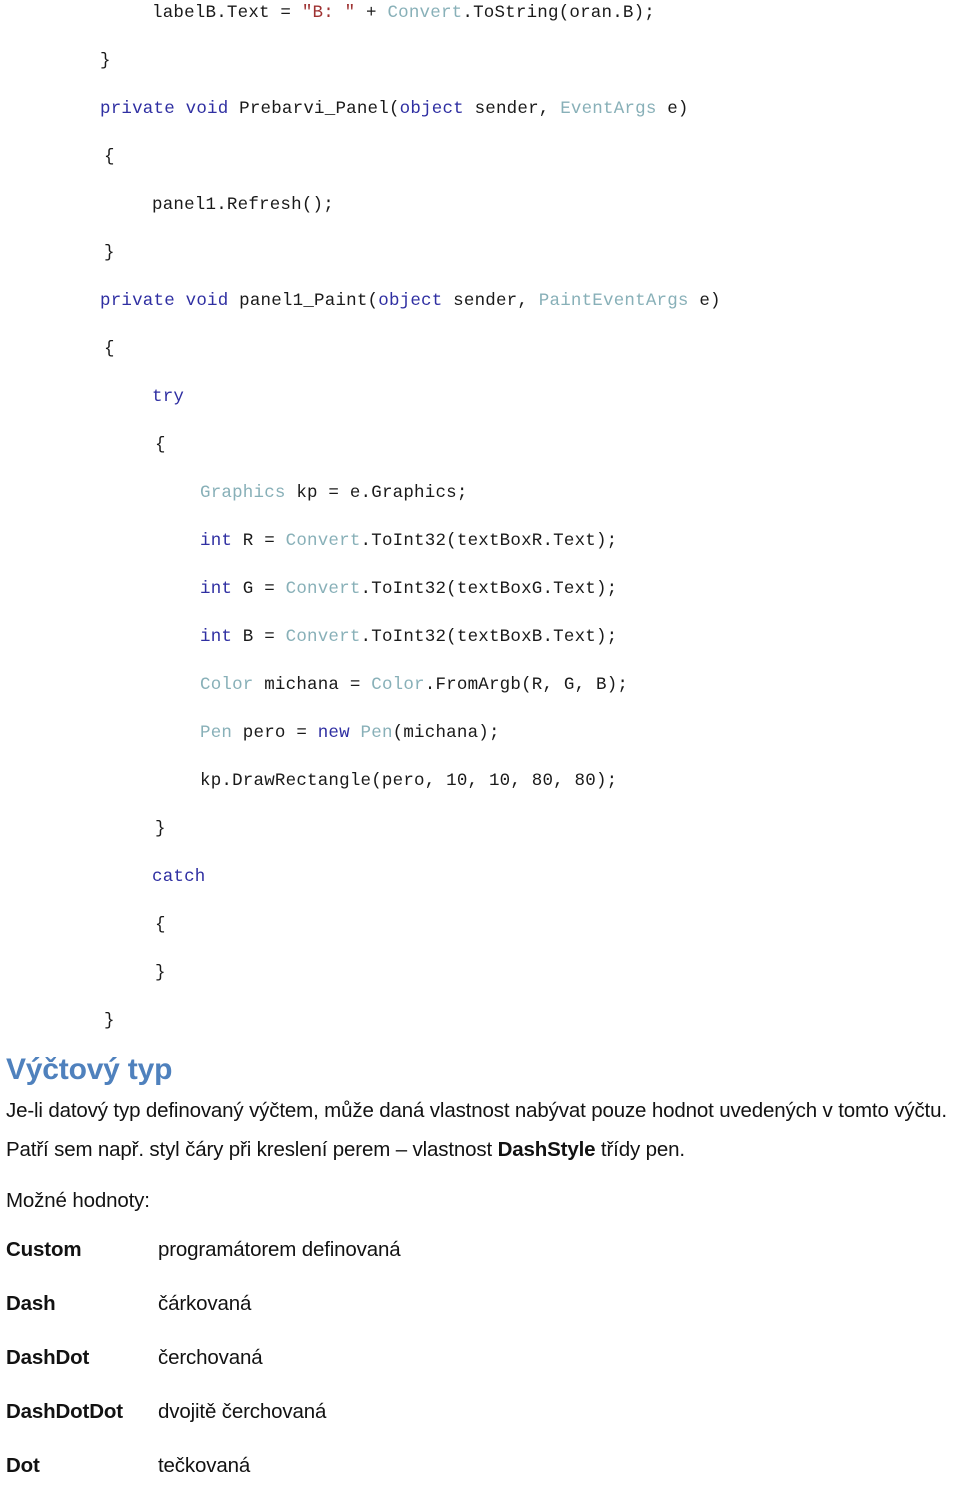 The image size is (960, 1506). I want to click on code-token-kw: catch, so click(179, 877).